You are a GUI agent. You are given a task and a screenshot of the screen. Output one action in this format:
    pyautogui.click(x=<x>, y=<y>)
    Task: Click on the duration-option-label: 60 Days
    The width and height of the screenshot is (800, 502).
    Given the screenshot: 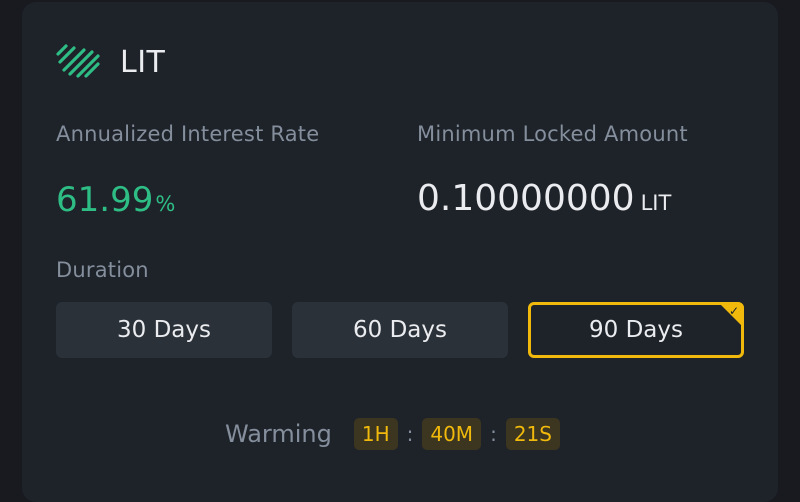 What is the action you would take?
    pyautogui.click(x=400, y=330)
    